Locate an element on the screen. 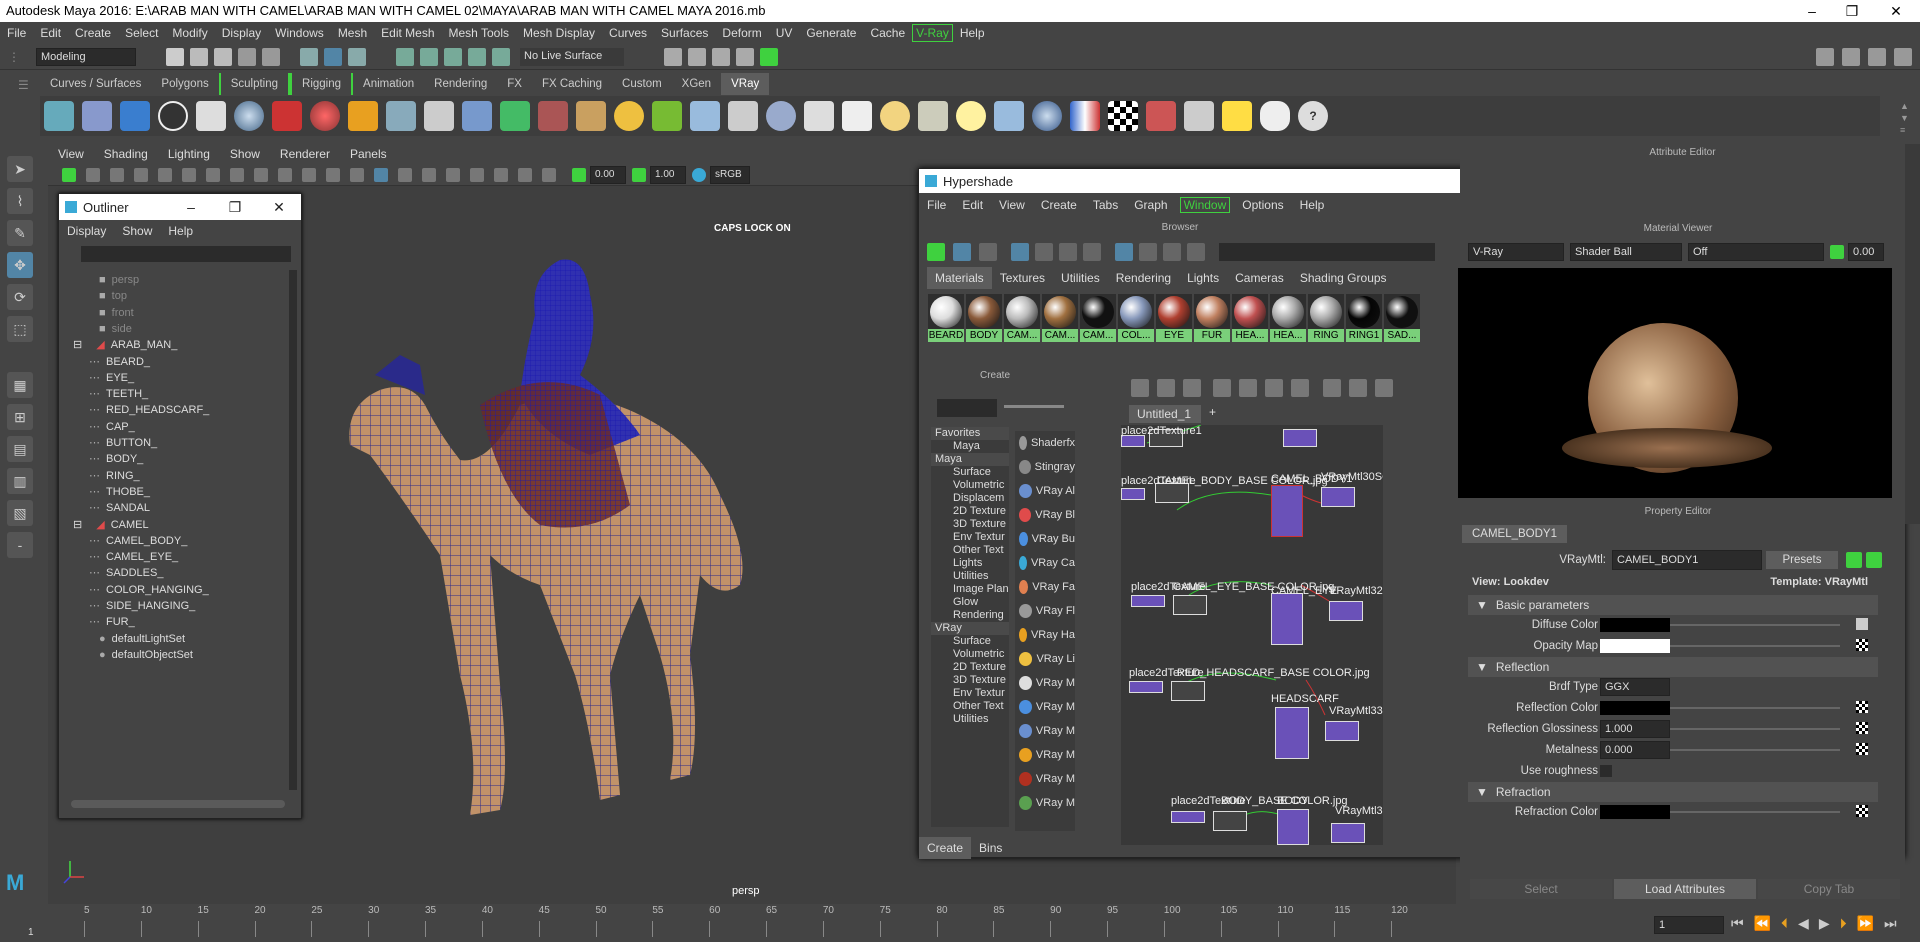  vp-menu-view: View is located at coordinates (71, 154).